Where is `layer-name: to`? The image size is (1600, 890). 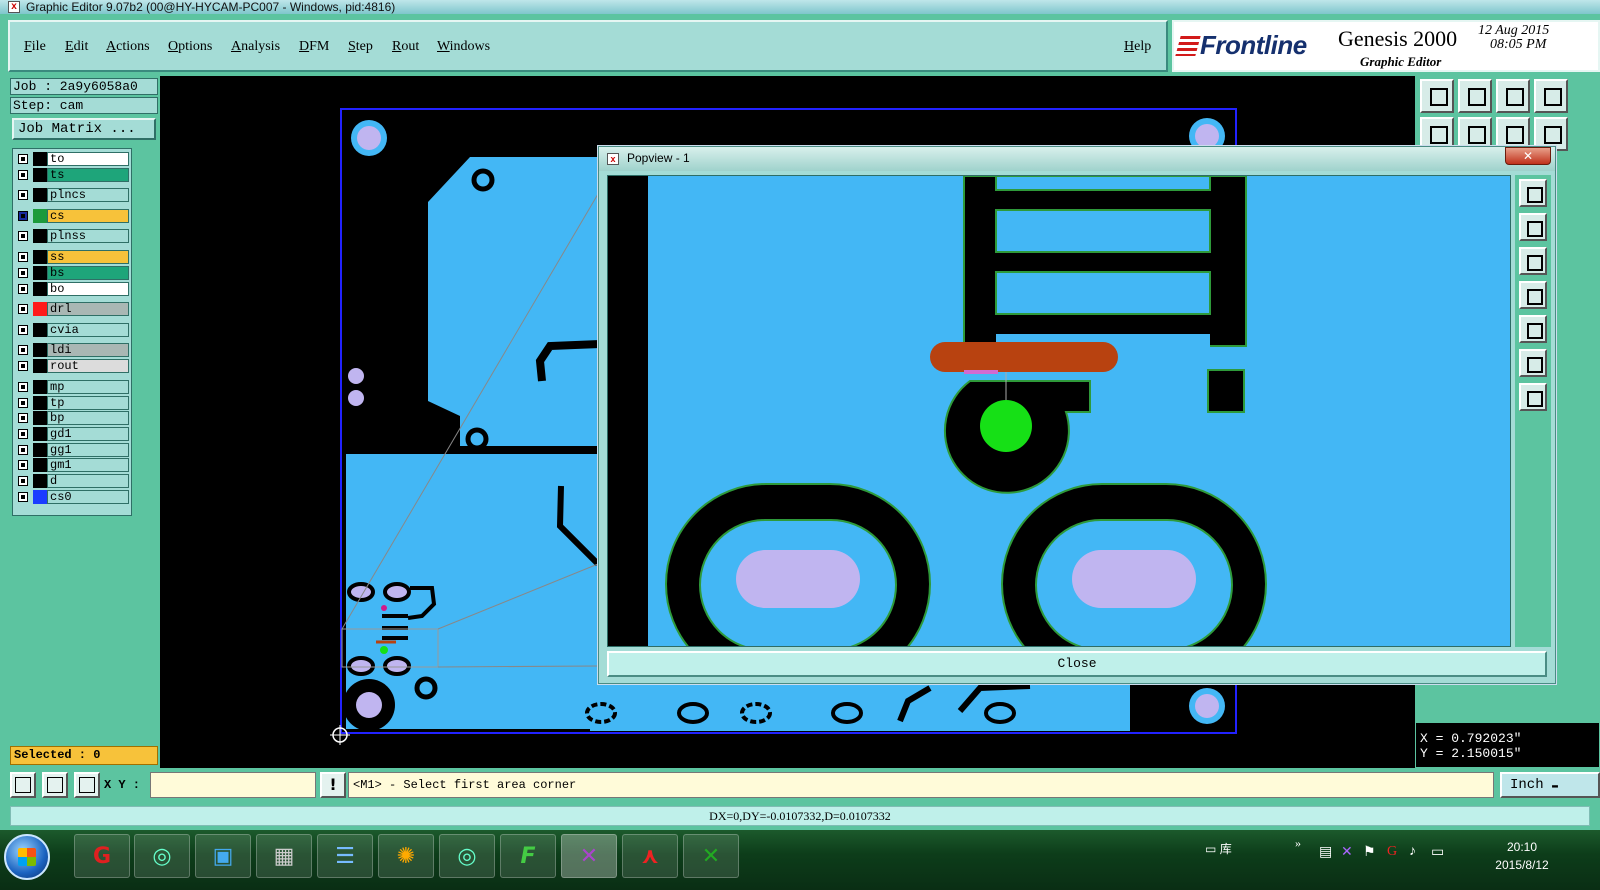
layer-name: to is located at coordinates (88, 159).